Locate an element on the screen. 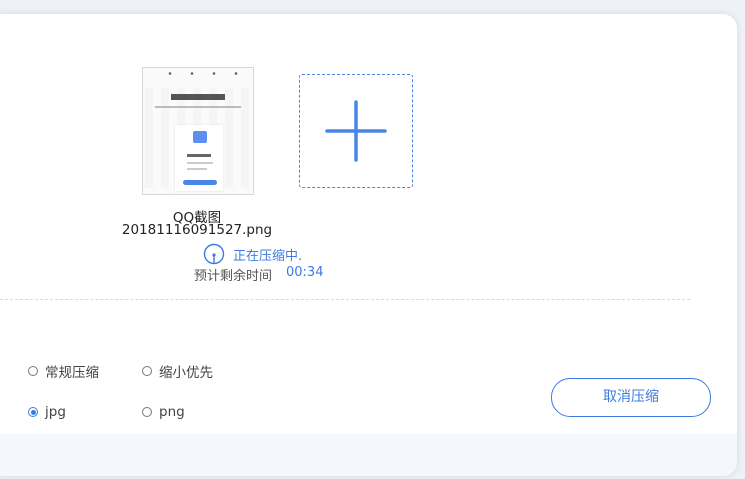 The image size is (745, 479). option-format-png: png is located at coordinates (163, 412).